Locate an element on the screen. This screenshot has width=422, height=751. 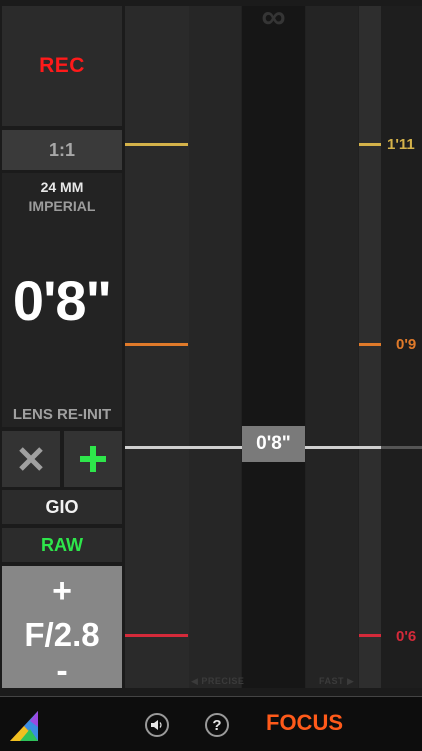
current-focus-handle: 0'8" is located at coordinates (273, 444).